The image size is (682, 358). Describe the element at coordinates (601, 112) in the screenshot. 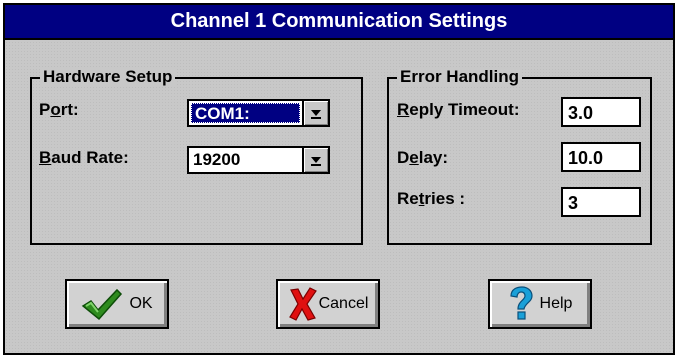

I see `reply-timeout-input: 3.0` at that location.